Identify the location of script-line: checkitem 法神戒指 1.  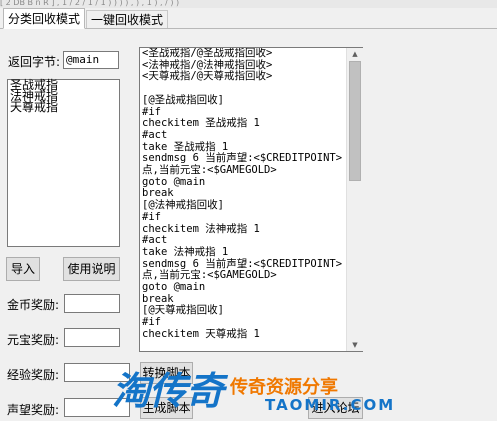
(201, 228).